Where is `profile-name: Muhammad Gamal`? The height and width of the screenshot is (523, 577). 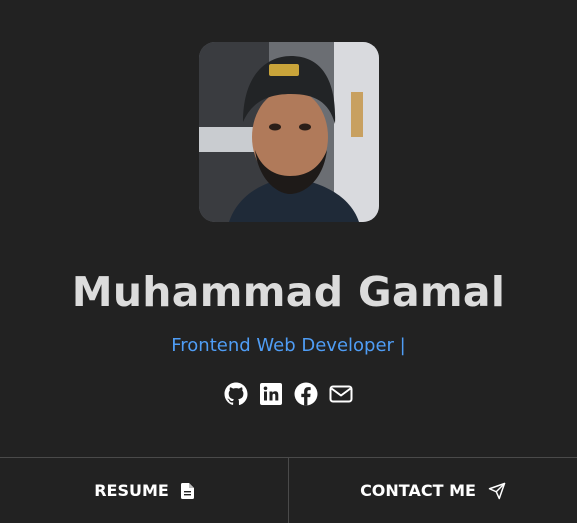 profile-name: Muhammad Gamal is located at coordinates (288, 292).